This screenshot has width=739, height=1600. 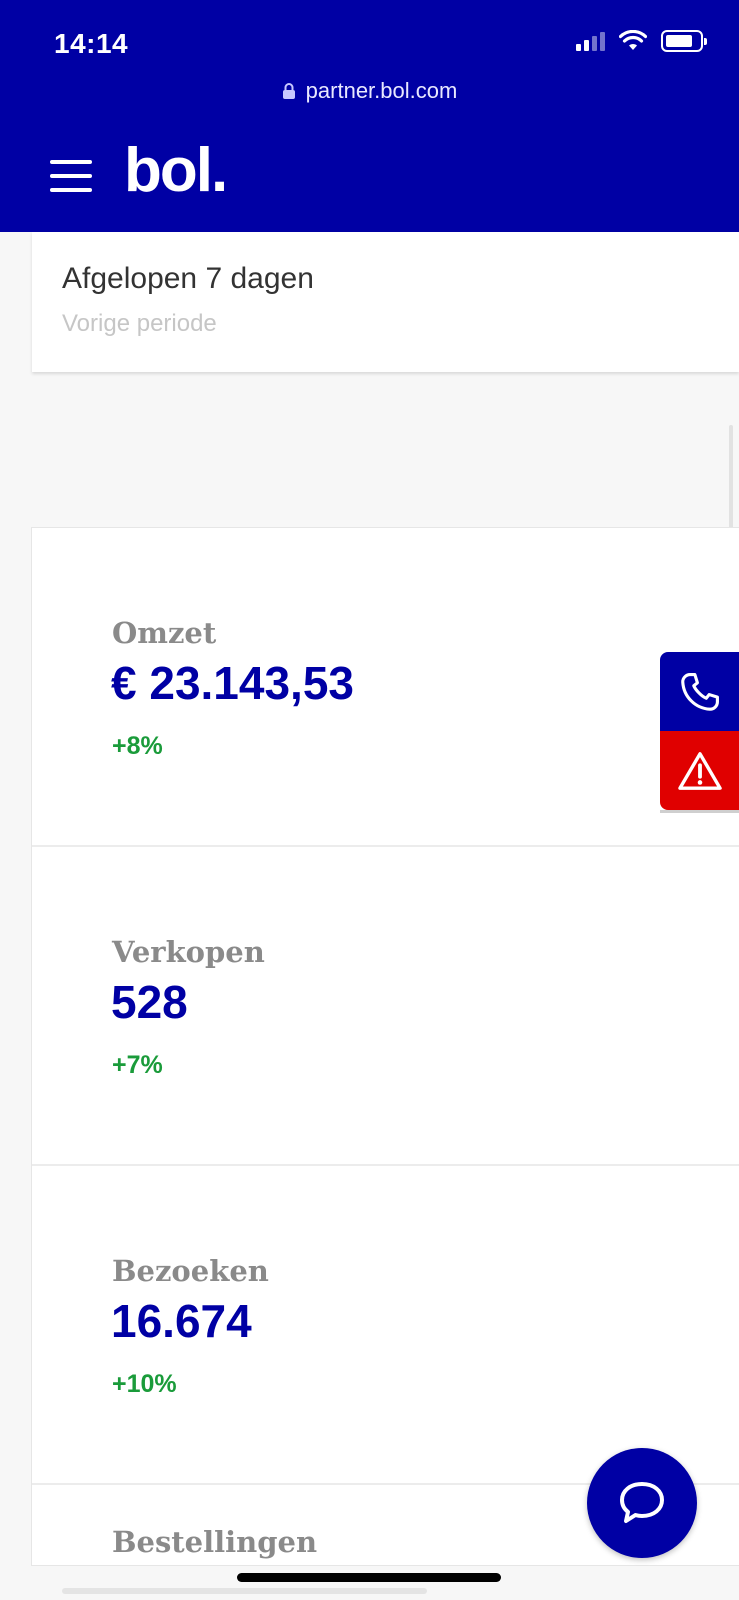 I want to click on lock-icon, so click(x=289, y=91).